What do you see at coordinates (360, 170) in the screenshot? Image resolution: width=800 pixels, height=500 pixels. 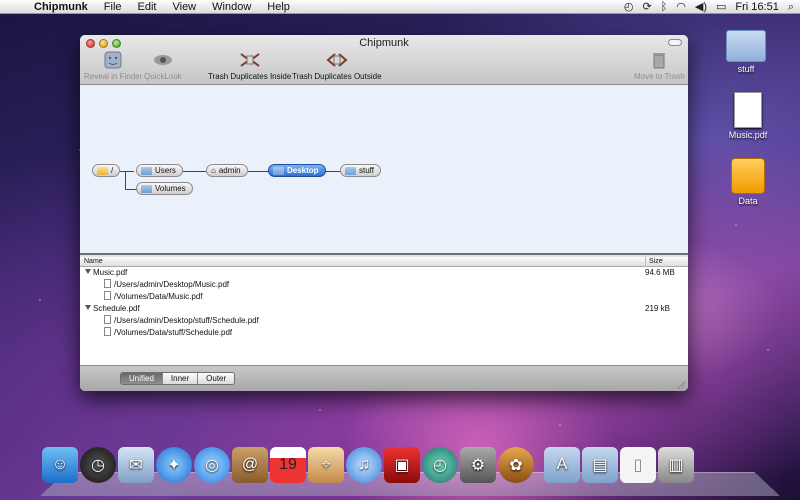 I see `path-node-stuff: stuff` at bounding box center [360, 170].